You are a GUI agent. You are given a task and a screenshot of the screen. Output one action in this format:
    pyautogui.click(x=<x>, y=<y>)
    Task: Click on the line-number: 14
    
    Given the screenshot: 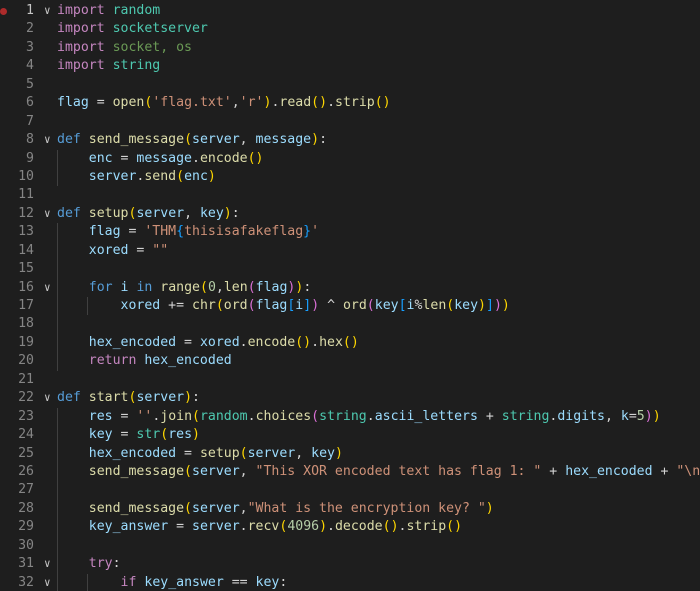 What is the action you would take?
    pyautogui.click(x=26, y=250)
    